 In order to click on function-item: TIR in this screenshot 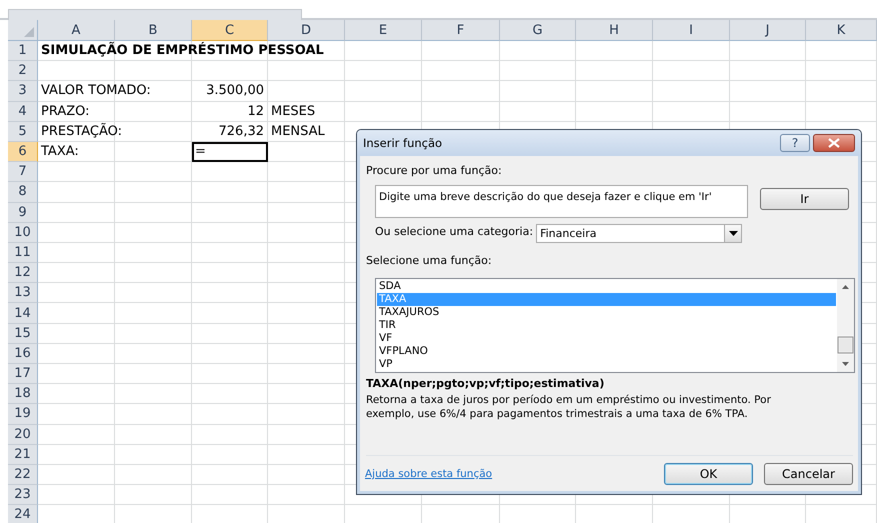, I will do `click(606, 325)`.